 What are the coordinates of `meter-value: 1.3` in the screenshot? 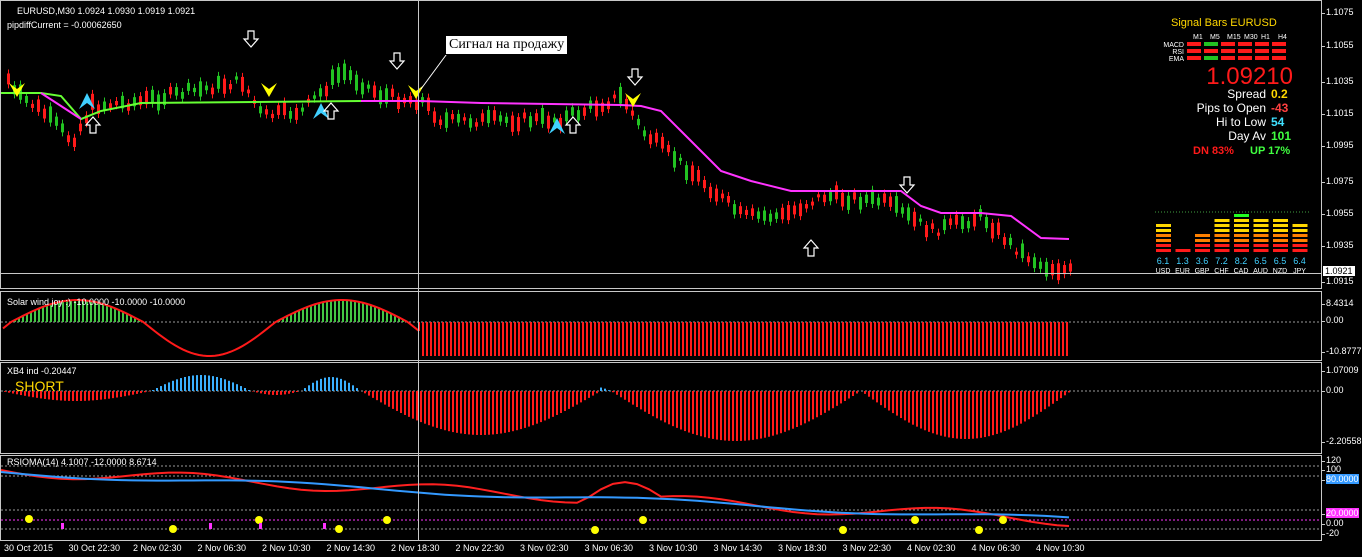 It's located at (1182, 261).